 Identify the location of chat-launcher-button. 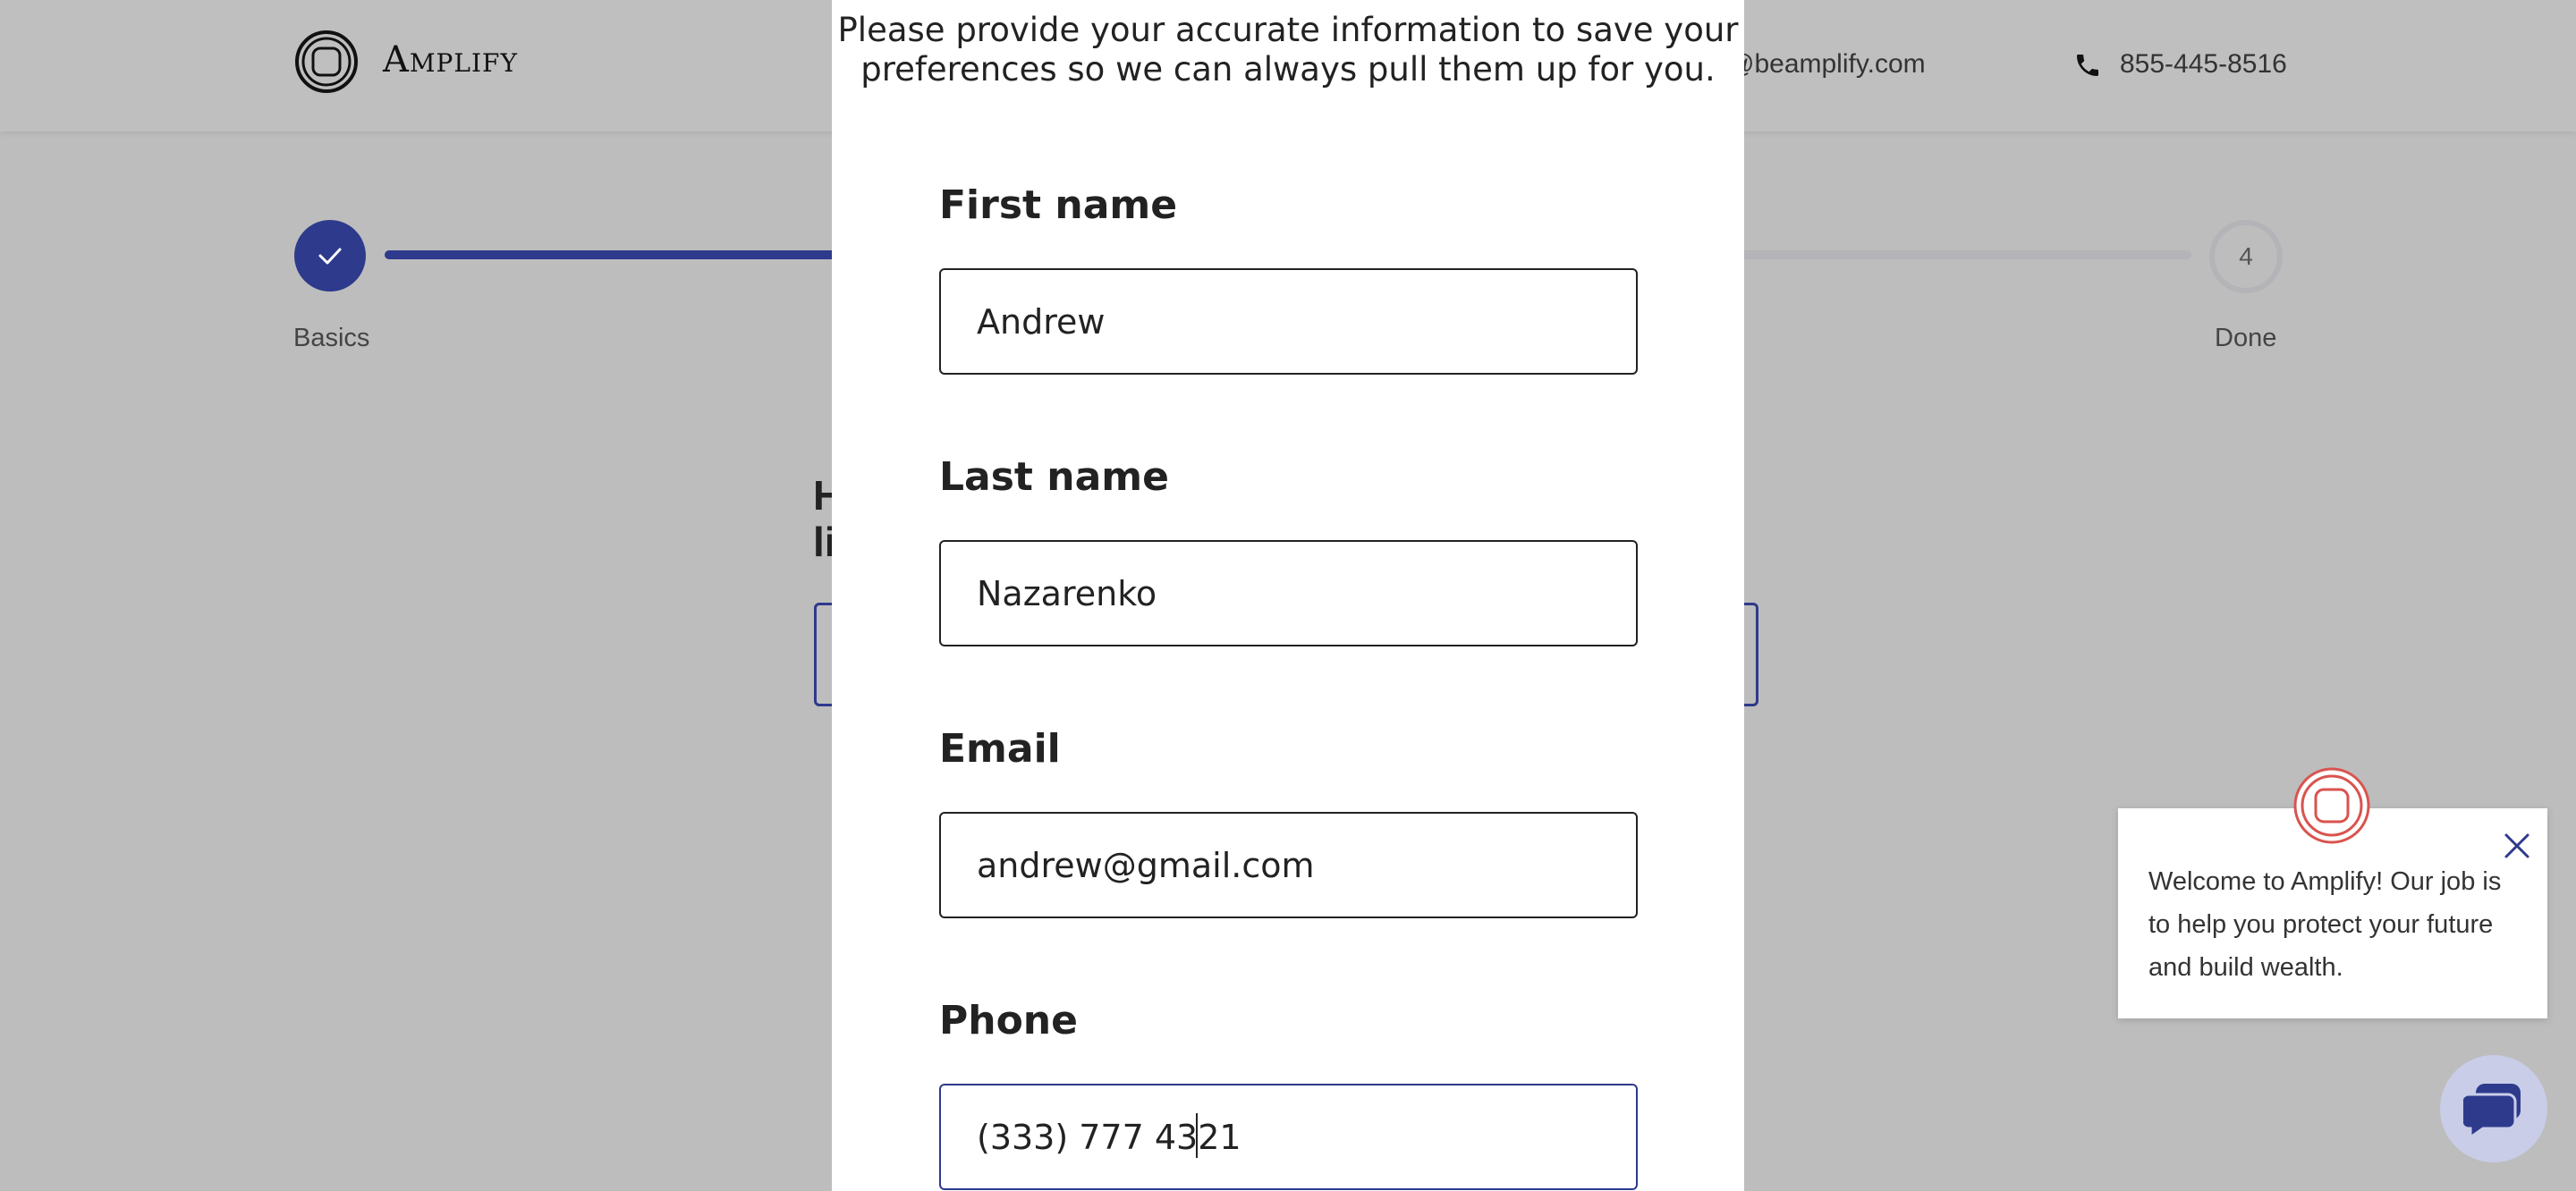
(2493, 1108).